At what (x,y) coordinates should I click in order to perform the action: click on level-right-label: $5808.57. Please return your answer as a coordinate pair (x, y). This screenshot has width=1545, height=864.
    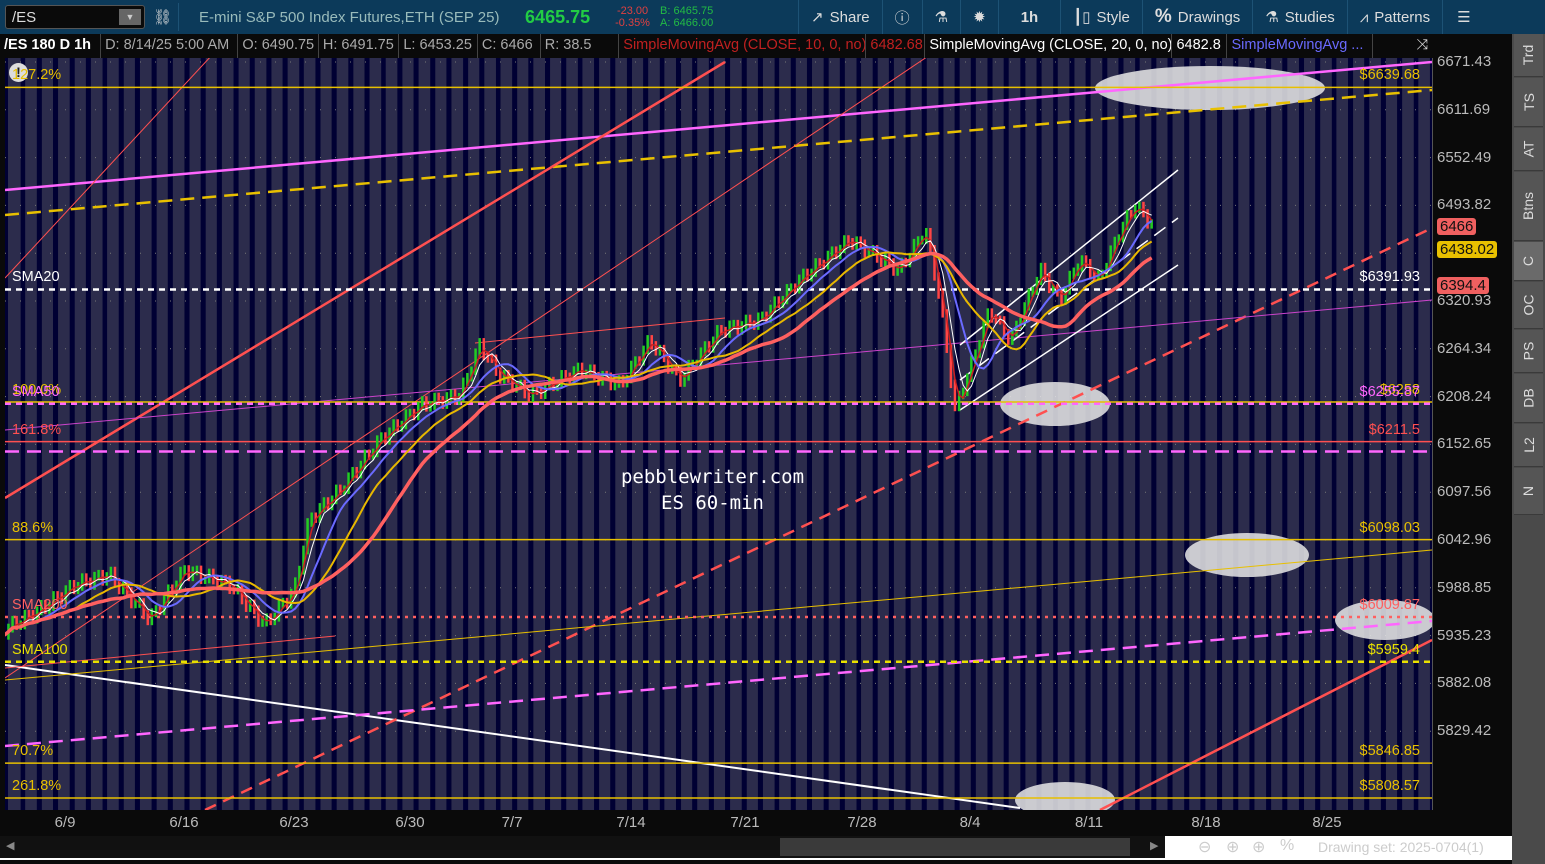
    Looking at the image, I should click on (1389, 786).